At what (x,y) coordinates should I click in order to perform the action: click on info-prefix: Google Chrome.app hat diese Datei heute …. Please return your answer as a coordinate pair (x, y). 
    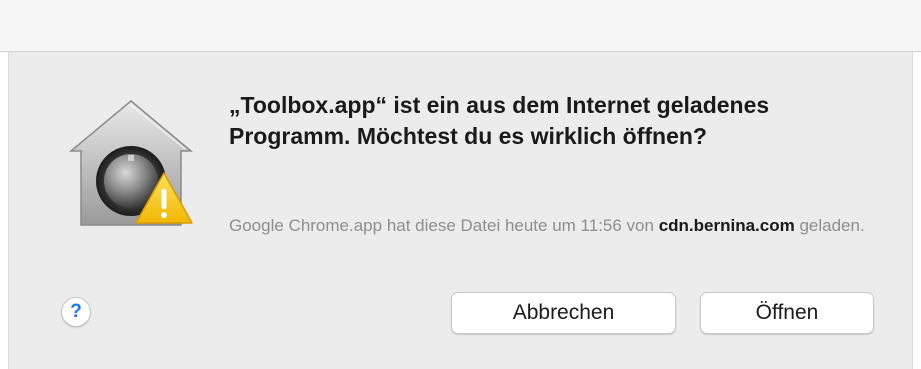
    Looking at the image, I should click on (444, 225).